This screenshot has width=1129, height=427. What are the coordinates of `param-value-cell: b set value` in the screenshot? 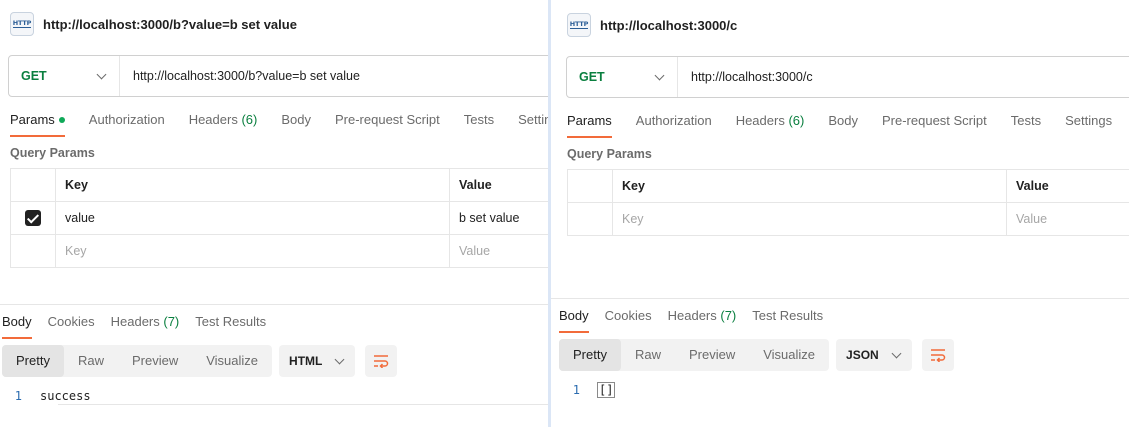 It's located at (498, 218).